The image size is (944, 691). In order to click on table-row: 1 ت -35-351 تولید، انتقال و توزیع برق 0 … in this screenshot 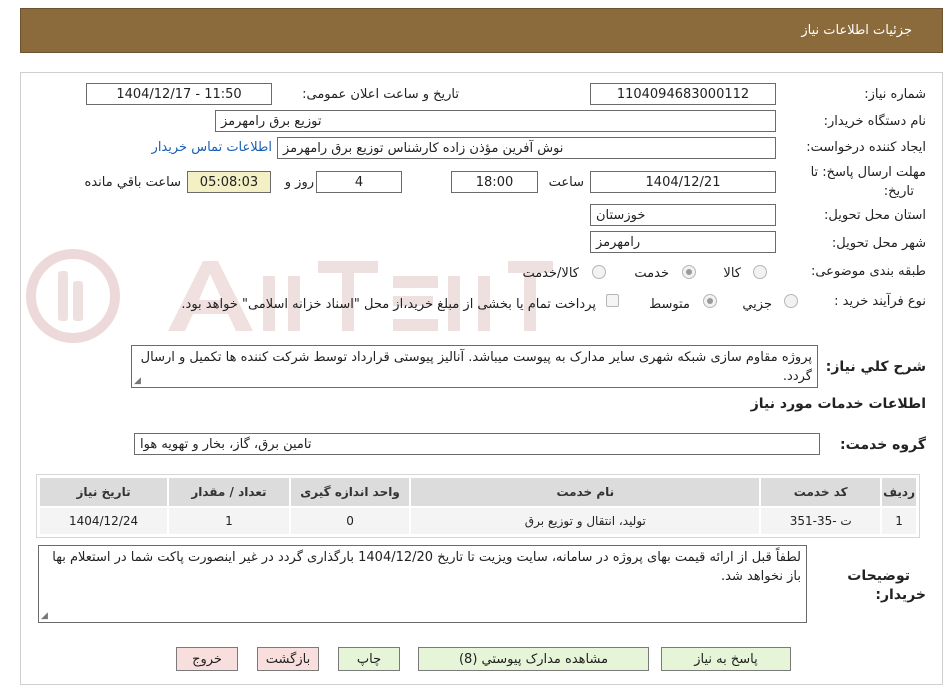, I will do `click(477, 521)`.